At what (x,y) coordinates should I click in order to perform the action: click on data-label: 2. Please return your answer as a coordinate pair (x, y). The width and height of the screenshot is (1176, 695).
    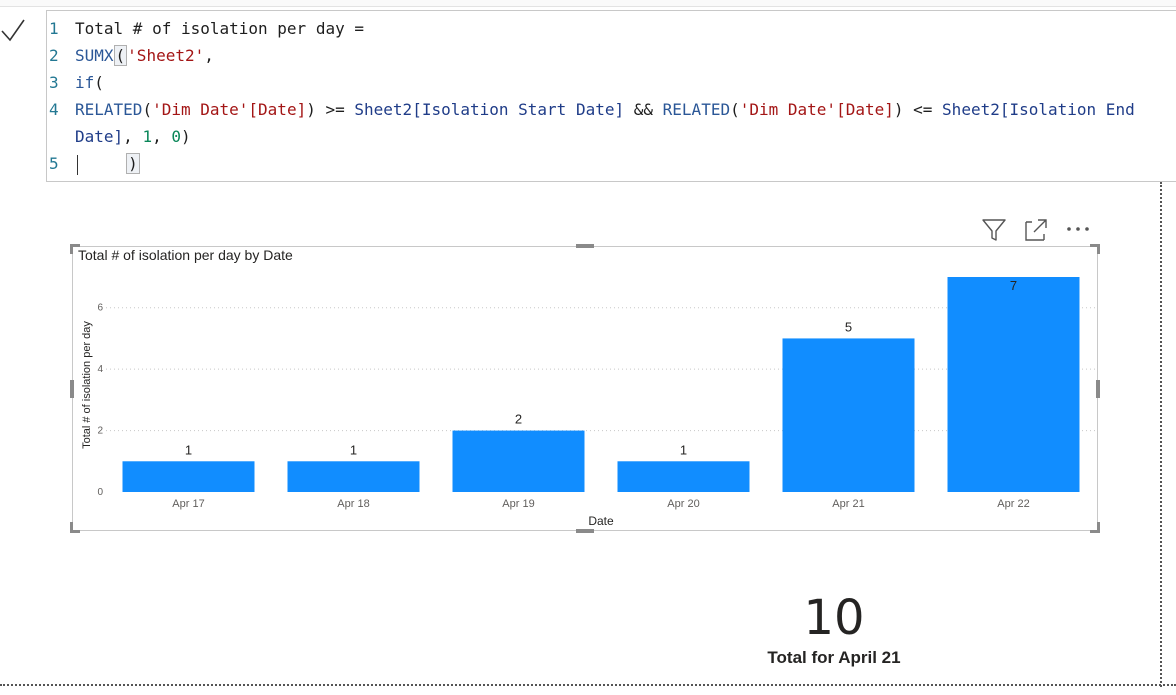
    Looking at the image, I should click on (518, 419).